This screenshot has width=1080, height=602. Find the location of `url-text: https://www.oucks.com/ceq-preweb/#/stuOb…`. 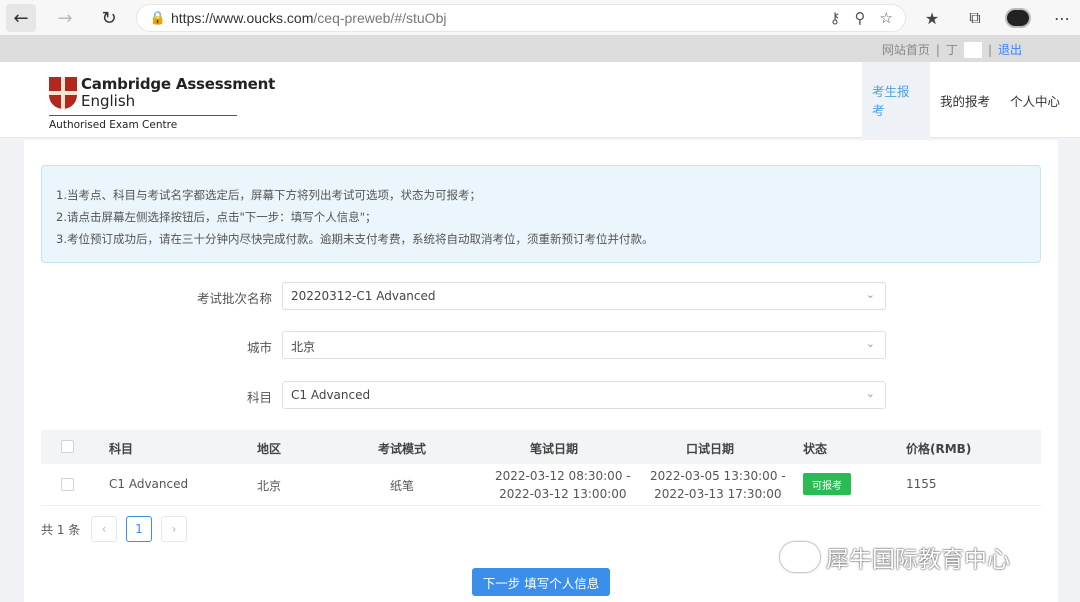

url-text: https://www.oucks.com/ceq-preweb/#/stuOb… is located at coordinates (309, 18).